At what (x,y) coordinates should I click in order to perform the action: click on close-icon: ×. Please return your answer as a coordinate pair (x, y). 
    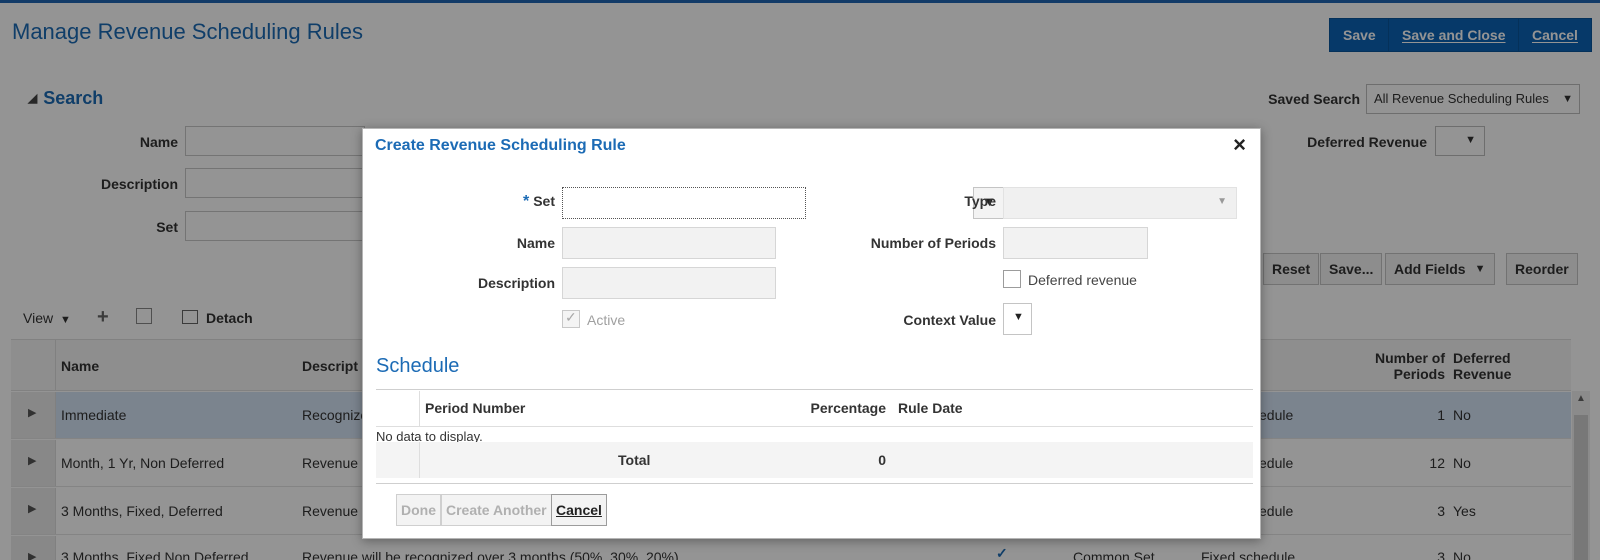
    Looking at the image, I should click on (1239, 145).